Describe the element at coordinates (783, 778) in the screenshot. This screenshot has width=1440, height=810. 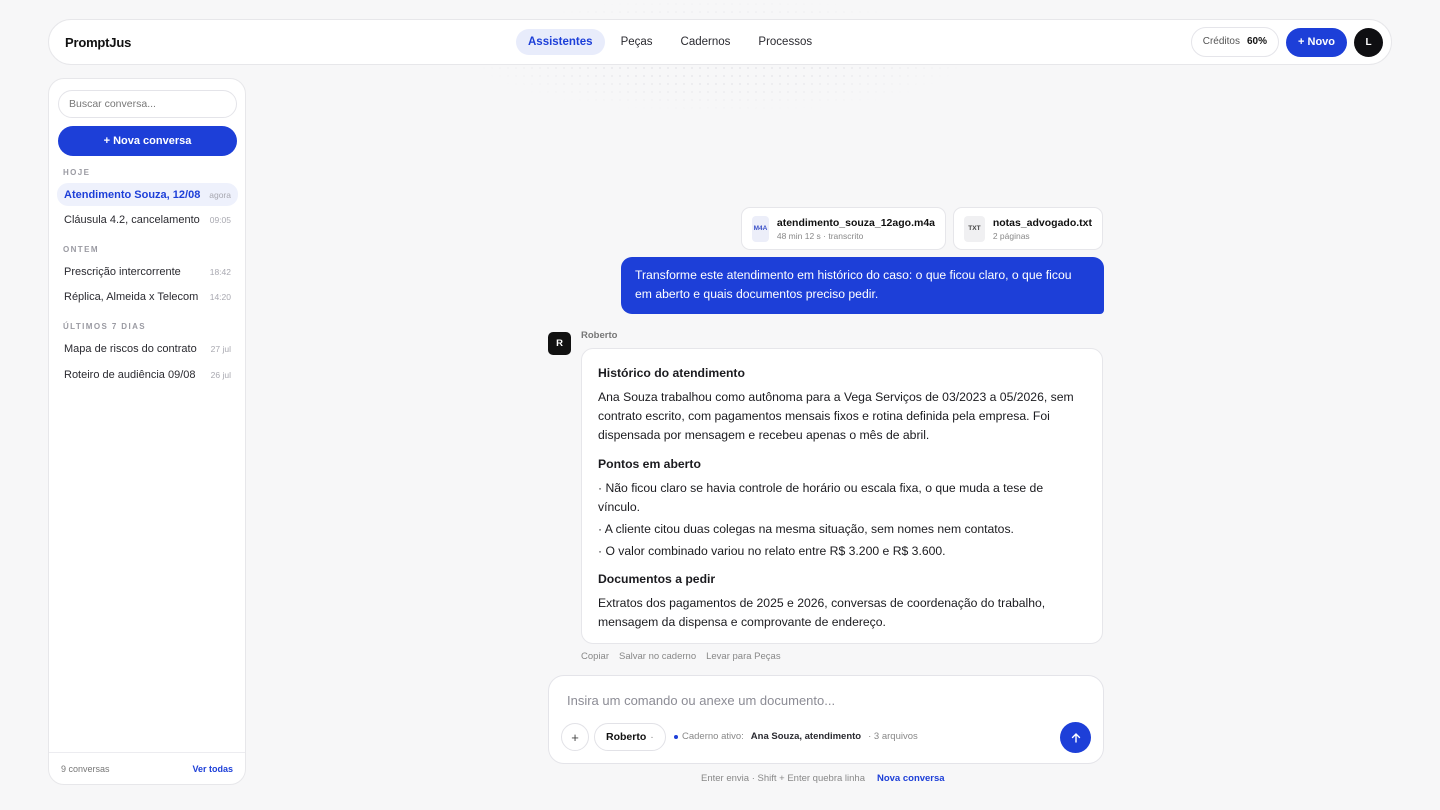
I see `keyboard-hint: Enter envia · Shift + Enter quebra linha` at that location.